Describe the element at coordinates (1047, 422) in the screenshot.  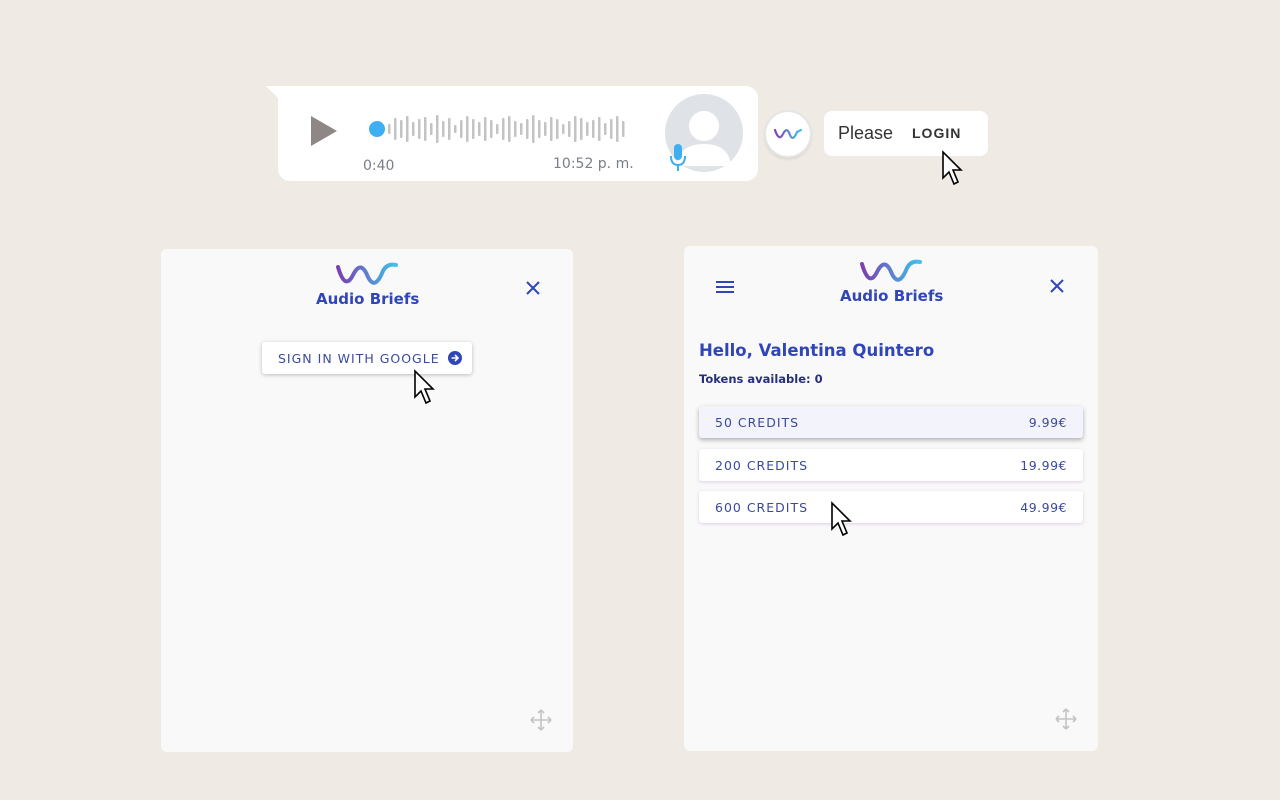
I see `credit-price: 9.99€` at that location.